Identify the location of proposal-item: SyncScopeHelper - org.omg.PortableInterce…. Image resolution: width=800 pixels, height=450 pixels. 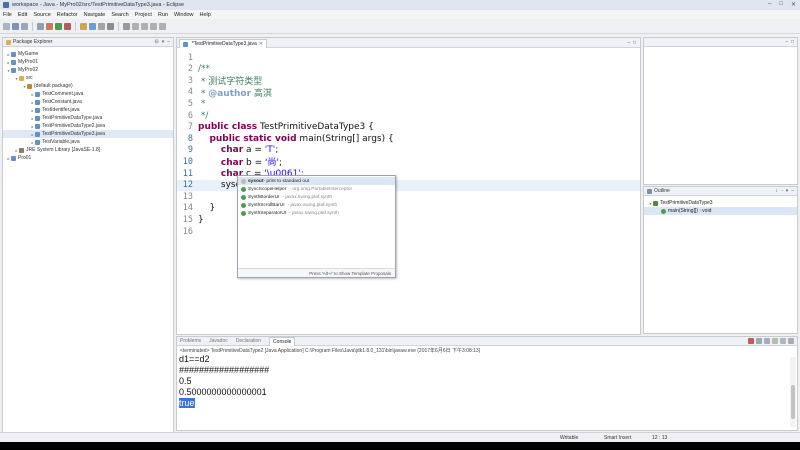
(316, 189).